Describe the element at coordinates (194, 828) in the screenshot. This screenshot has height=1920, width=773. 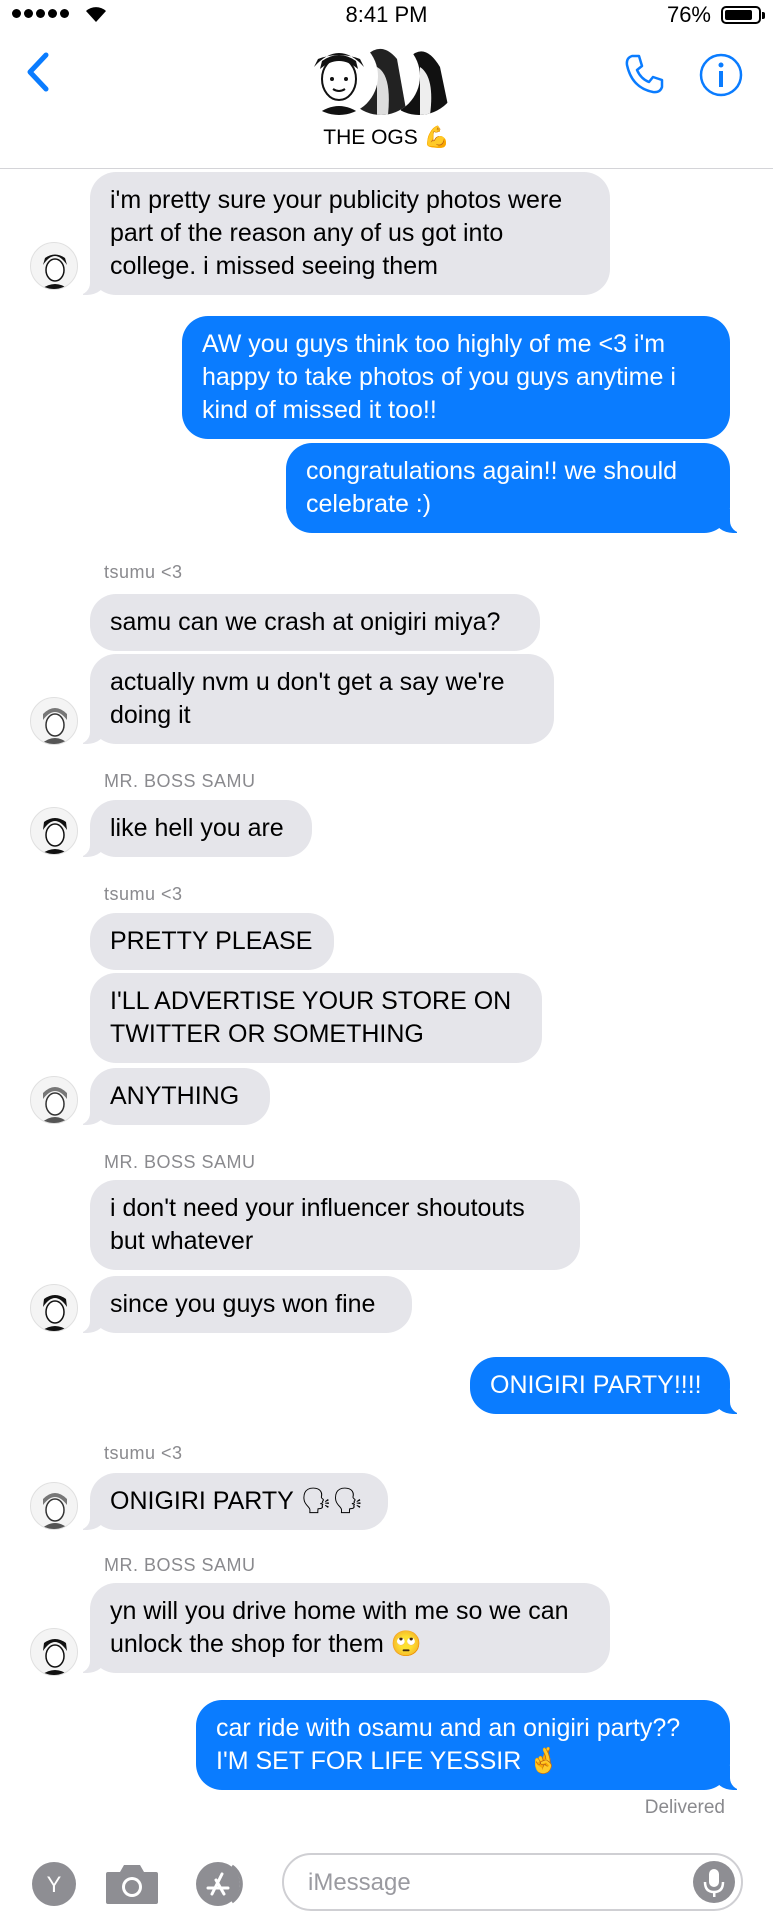
I see `incoming-message: like hell you are` at that location.